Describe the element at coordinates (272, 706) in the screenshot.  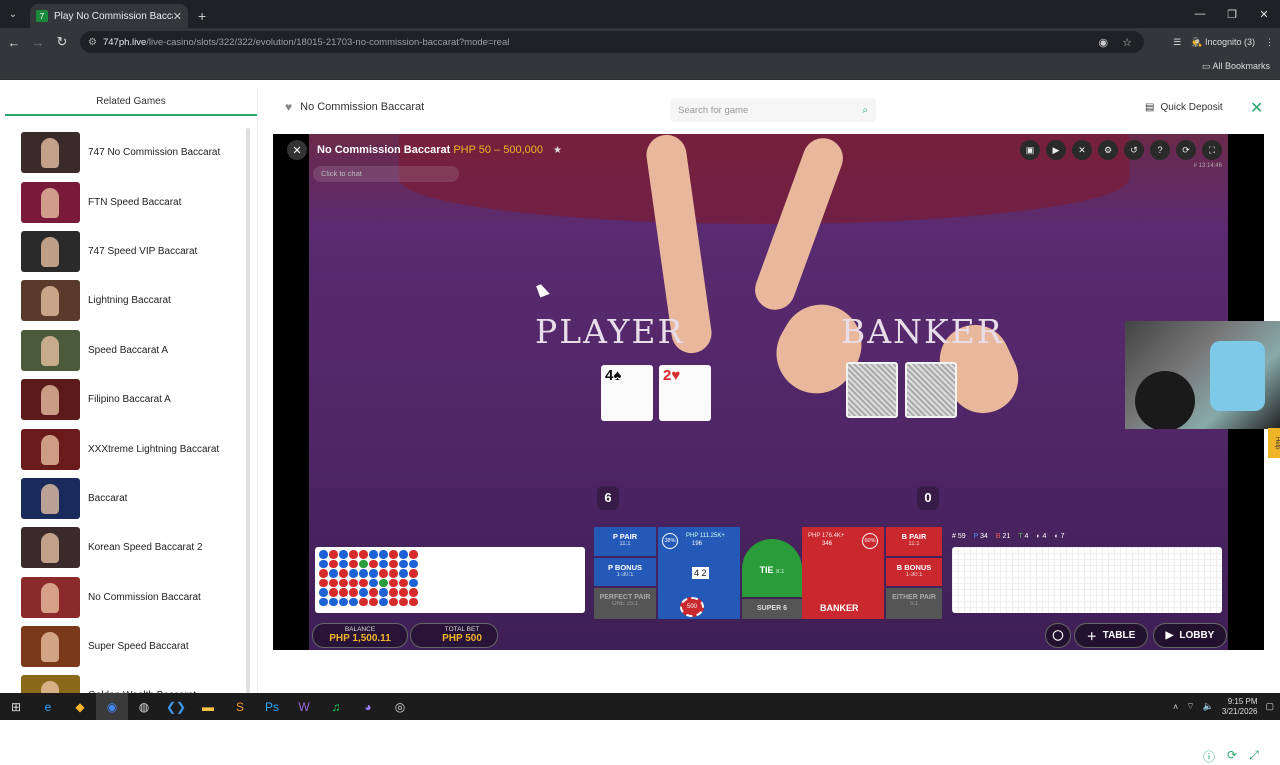
I see `photoshop-icon: Ps` at that location.